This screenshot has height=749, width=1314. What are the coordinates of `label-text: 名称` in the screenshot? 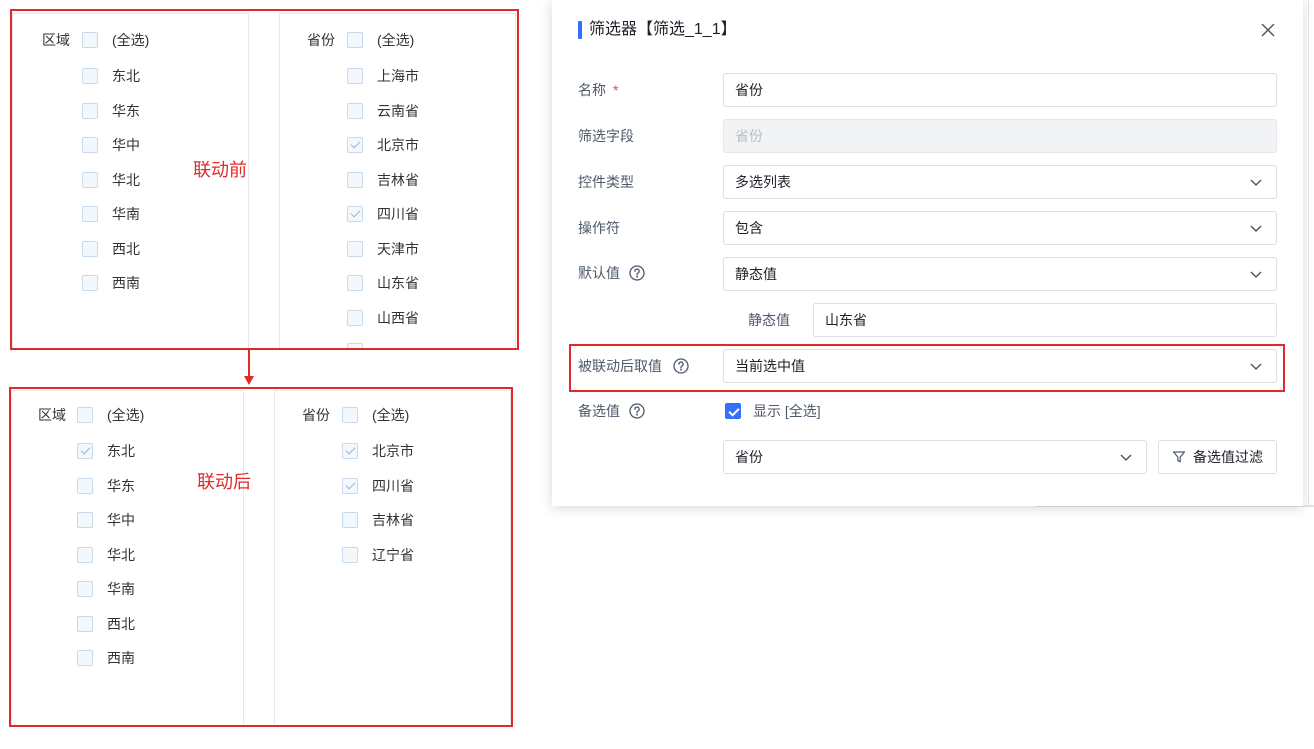 It's located at (592, 90).